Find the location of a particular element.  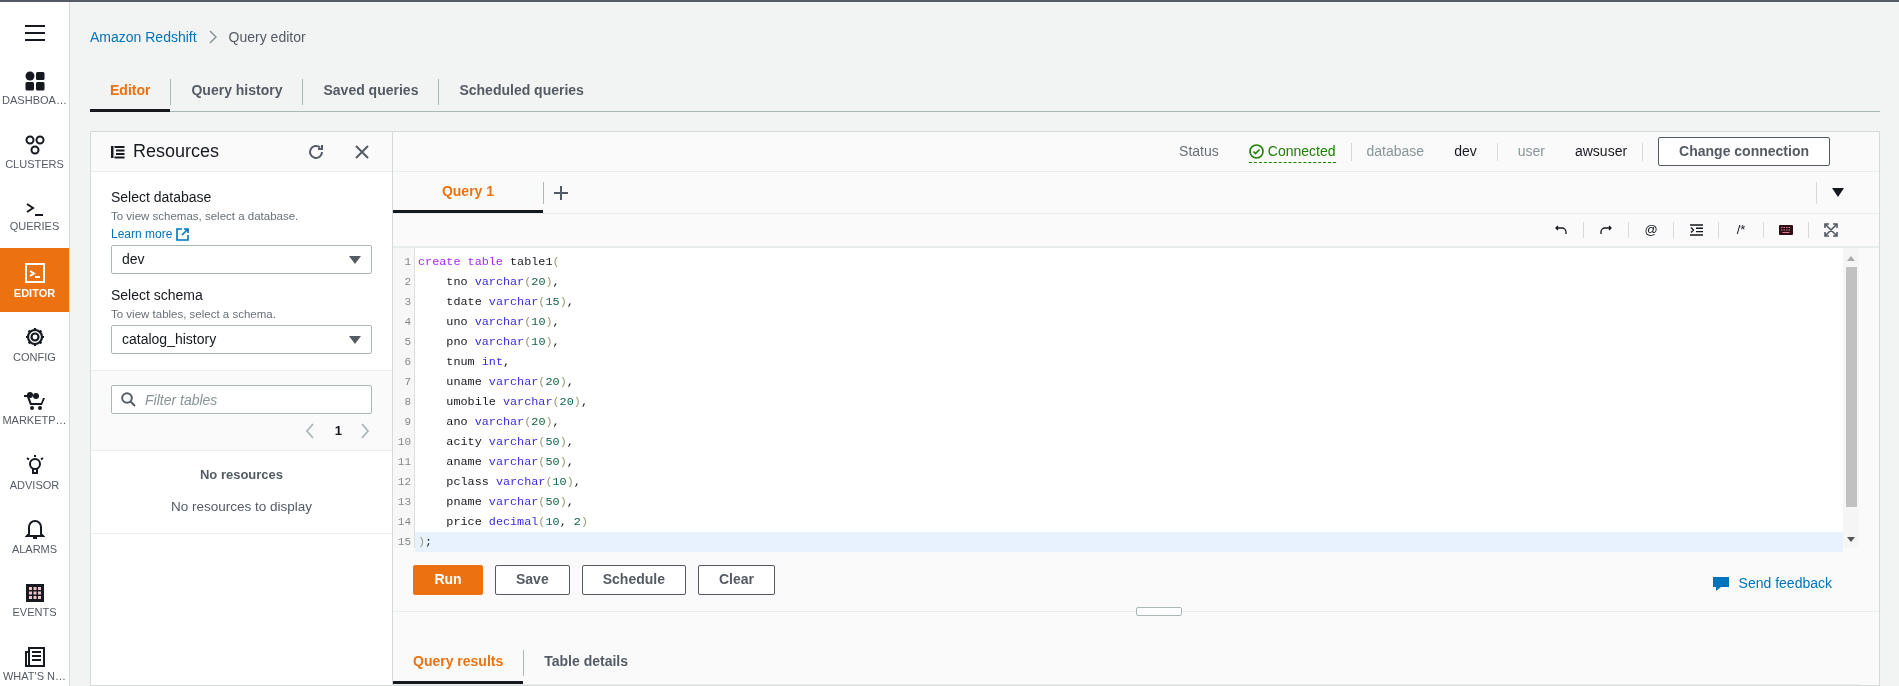

toolbar-button: @ is located at coordinates (1651, 230).